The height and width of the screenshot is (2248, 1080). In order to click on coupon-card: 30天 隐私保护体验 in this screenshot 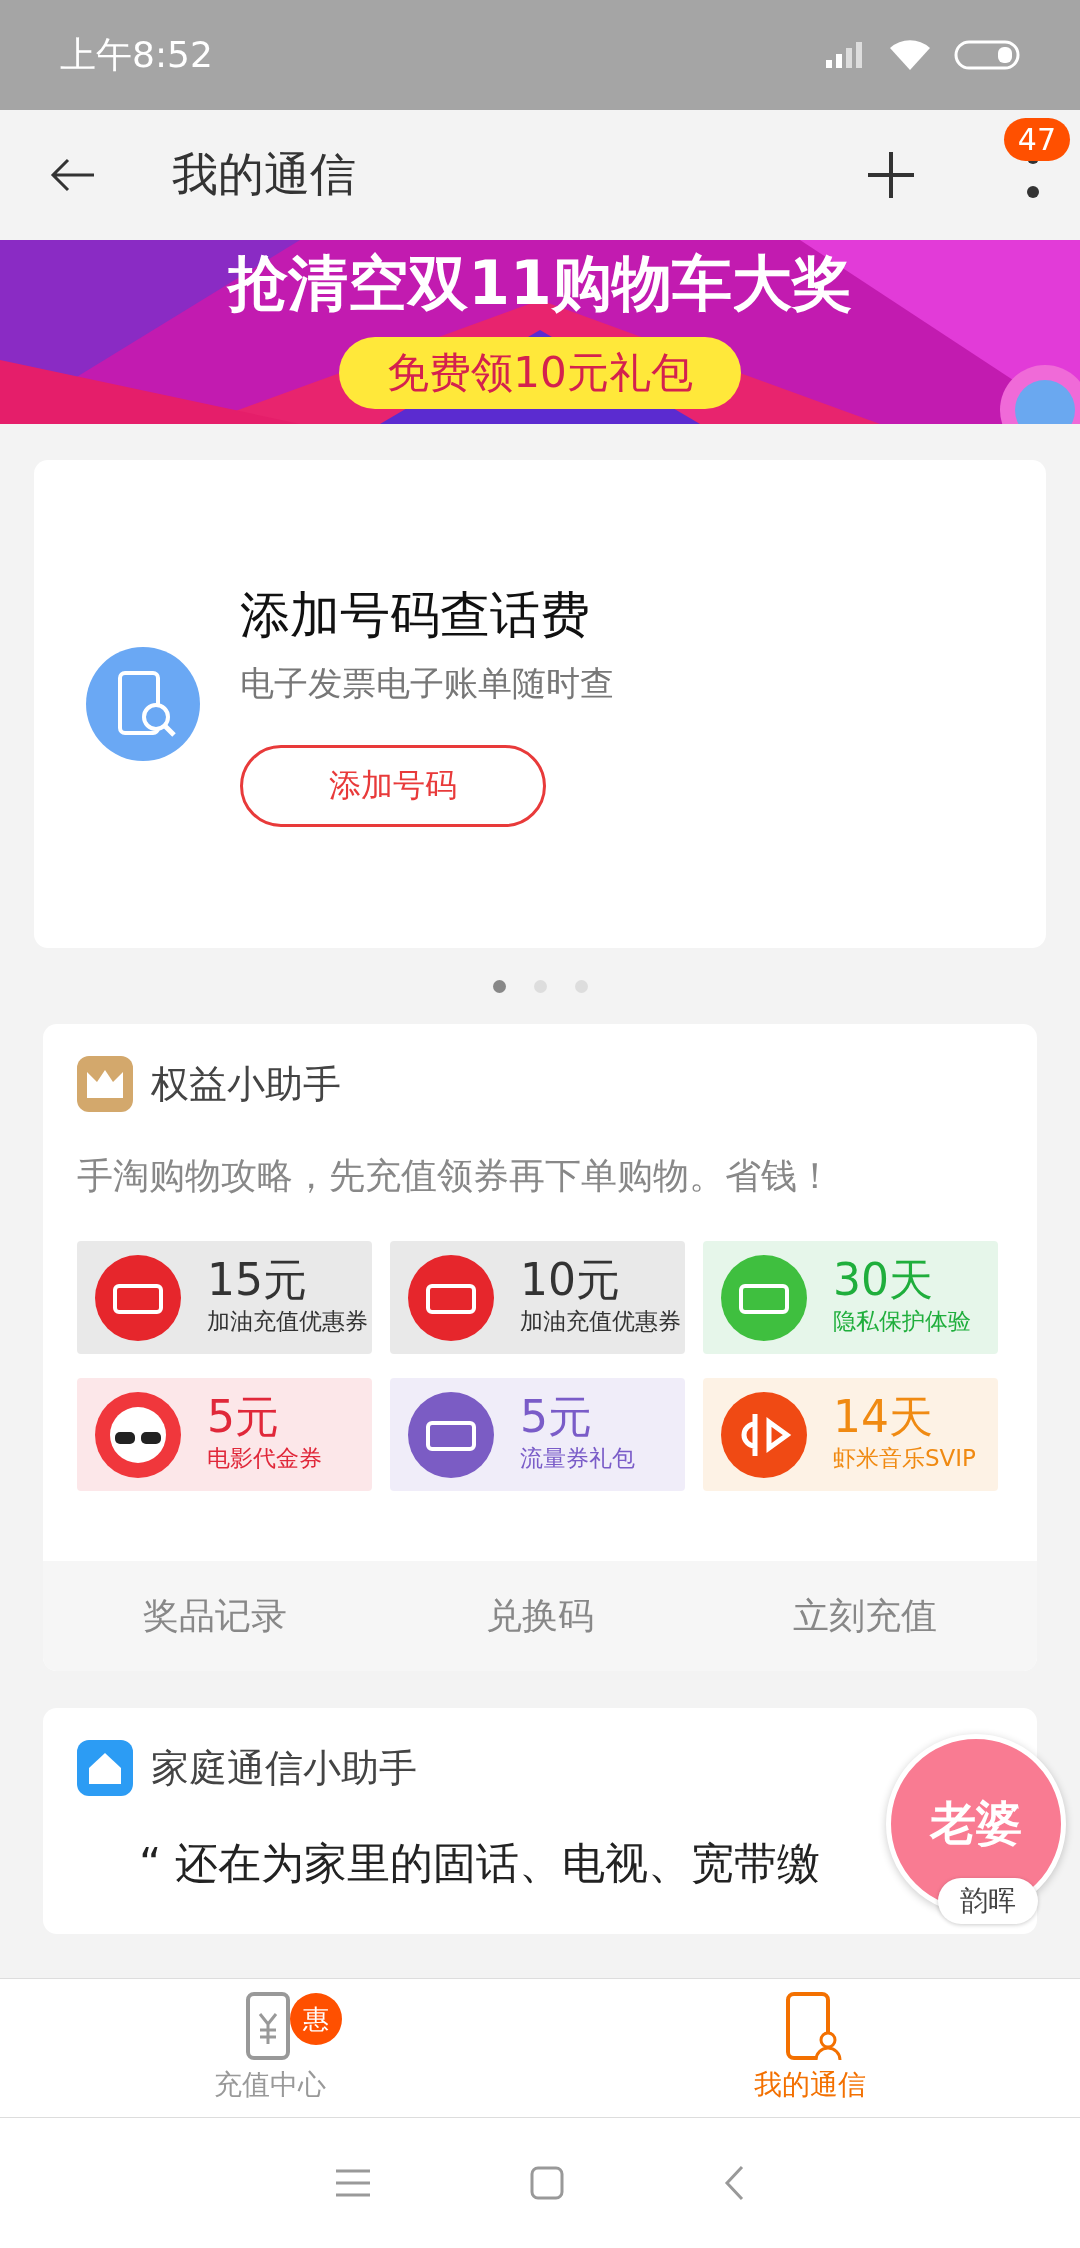, I will do `click(850, 1297)`.